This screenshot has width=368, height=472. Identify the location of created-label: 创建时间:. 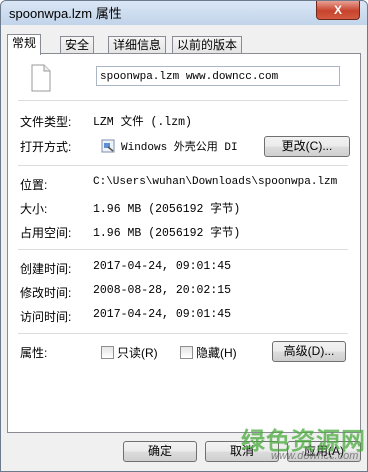
(46, 269).